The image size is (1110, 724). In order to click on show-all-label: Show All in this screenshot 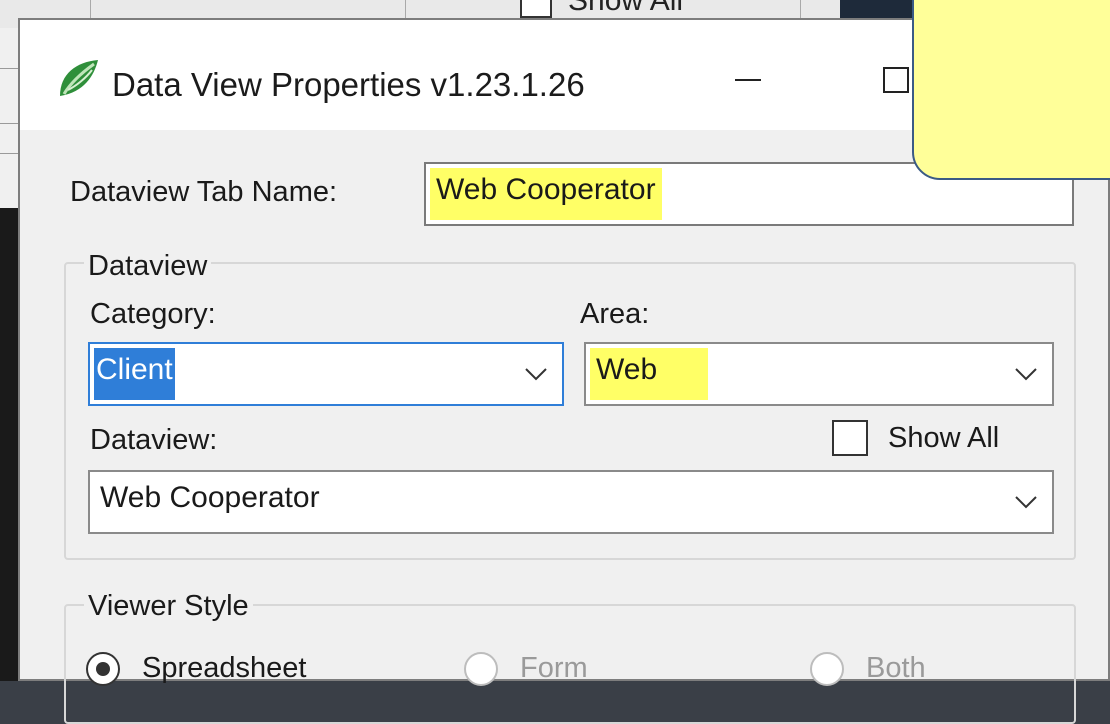, I will do `click(943, 438)`.